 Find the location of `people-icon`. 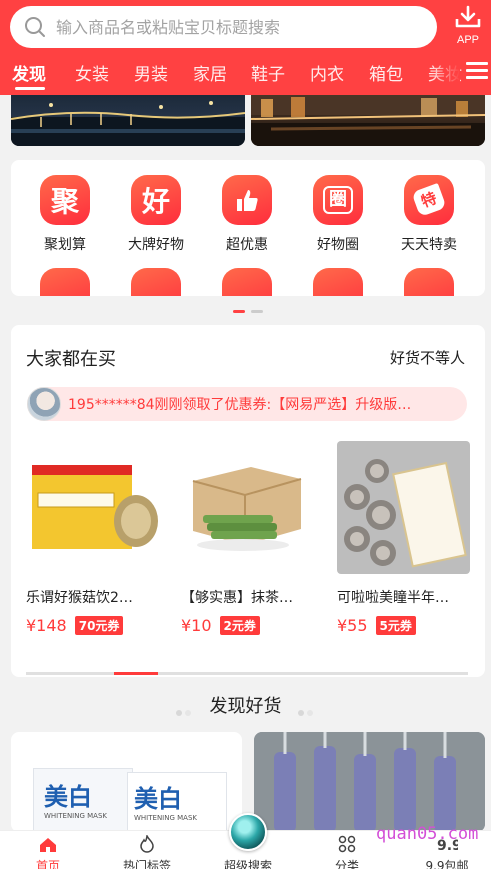

people-icon is located at coordinates (338, 282).